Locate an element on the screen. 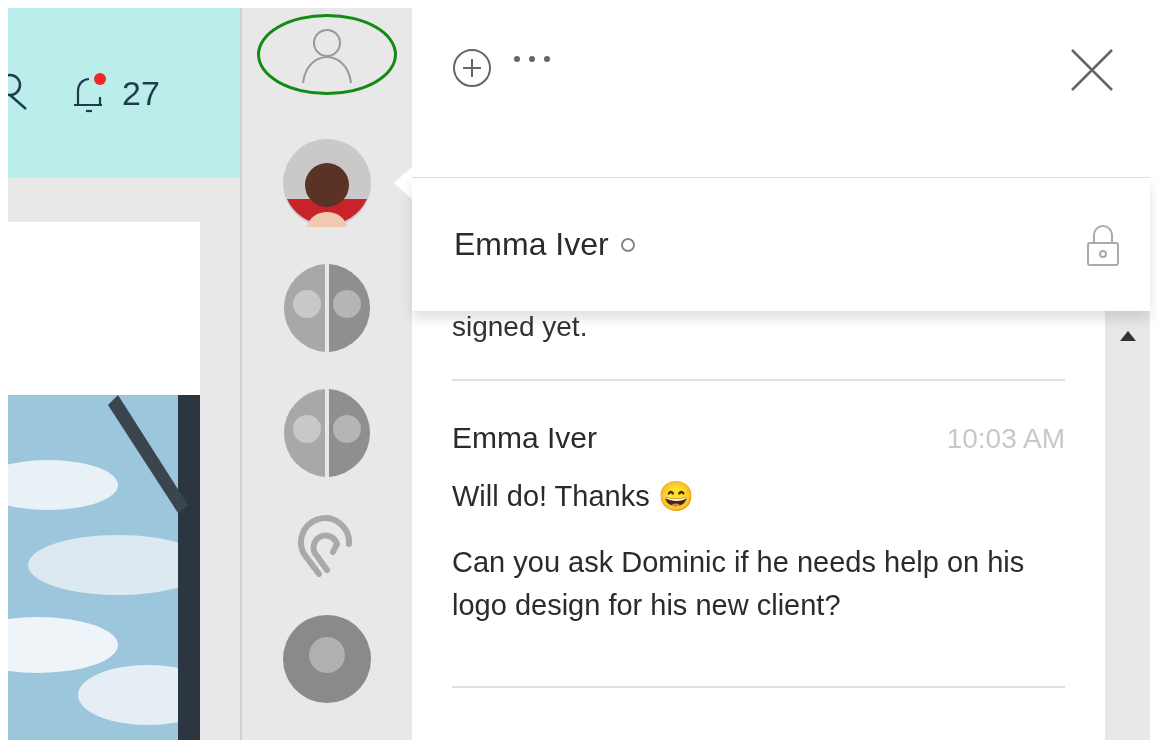 The width and height of the screenshot is (1157, 740). notification-count: 27 is located at coordinates (141, 93).